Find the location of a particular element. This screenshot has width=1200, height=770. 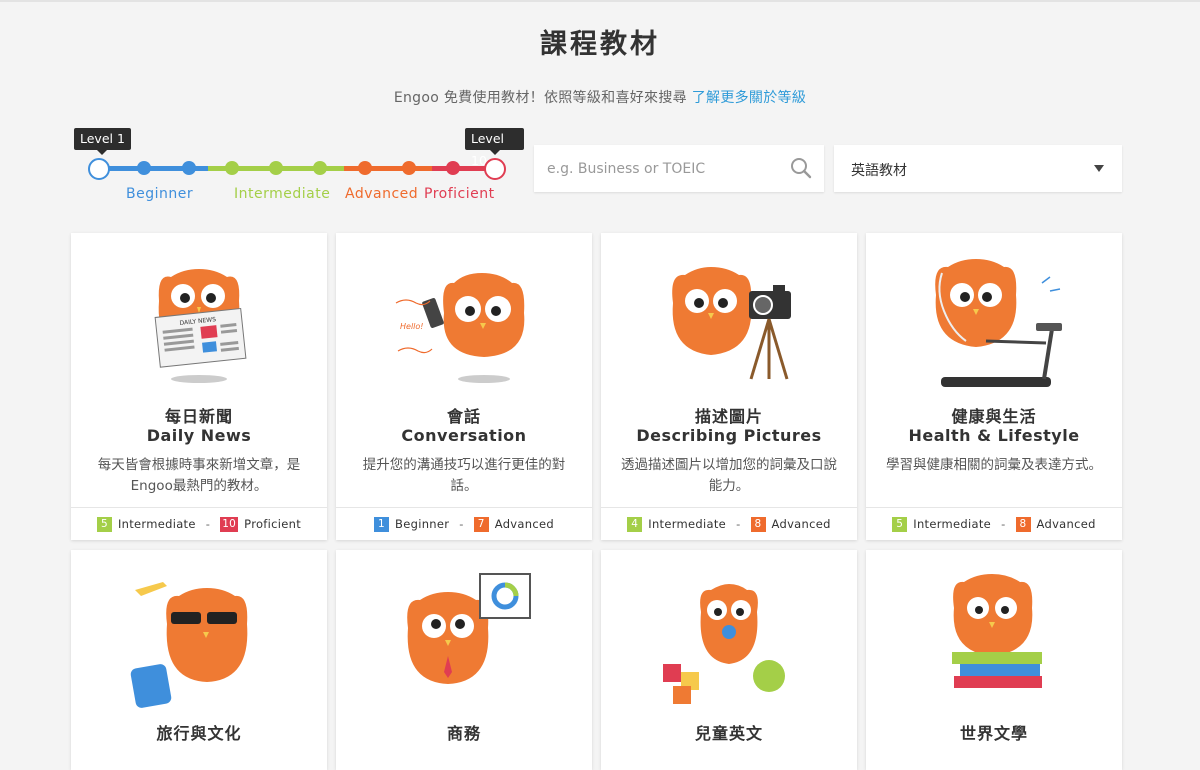

search-input is located at coordinates (660, 168).